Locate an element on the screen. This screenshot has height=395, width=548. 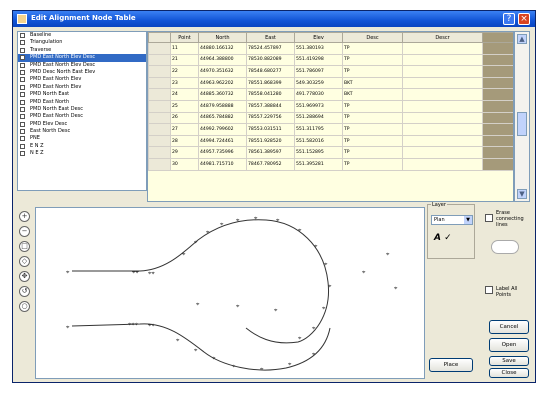
table-cell: 27 is located at coordinates (184, 129).